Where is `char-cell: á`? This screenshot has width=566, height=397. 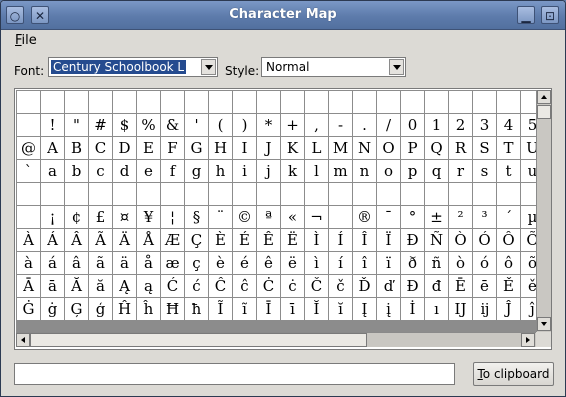
char-cell: á is located at coordinates (52, 263).